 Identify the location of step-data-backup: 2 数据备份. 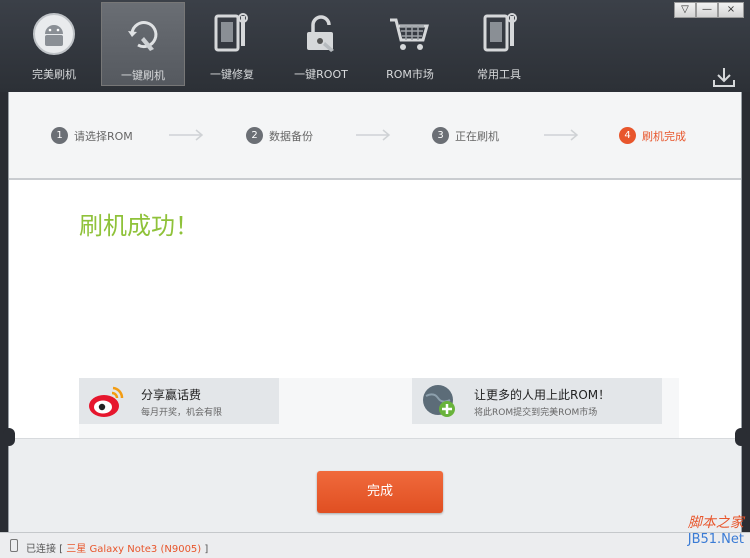
(279, 135).